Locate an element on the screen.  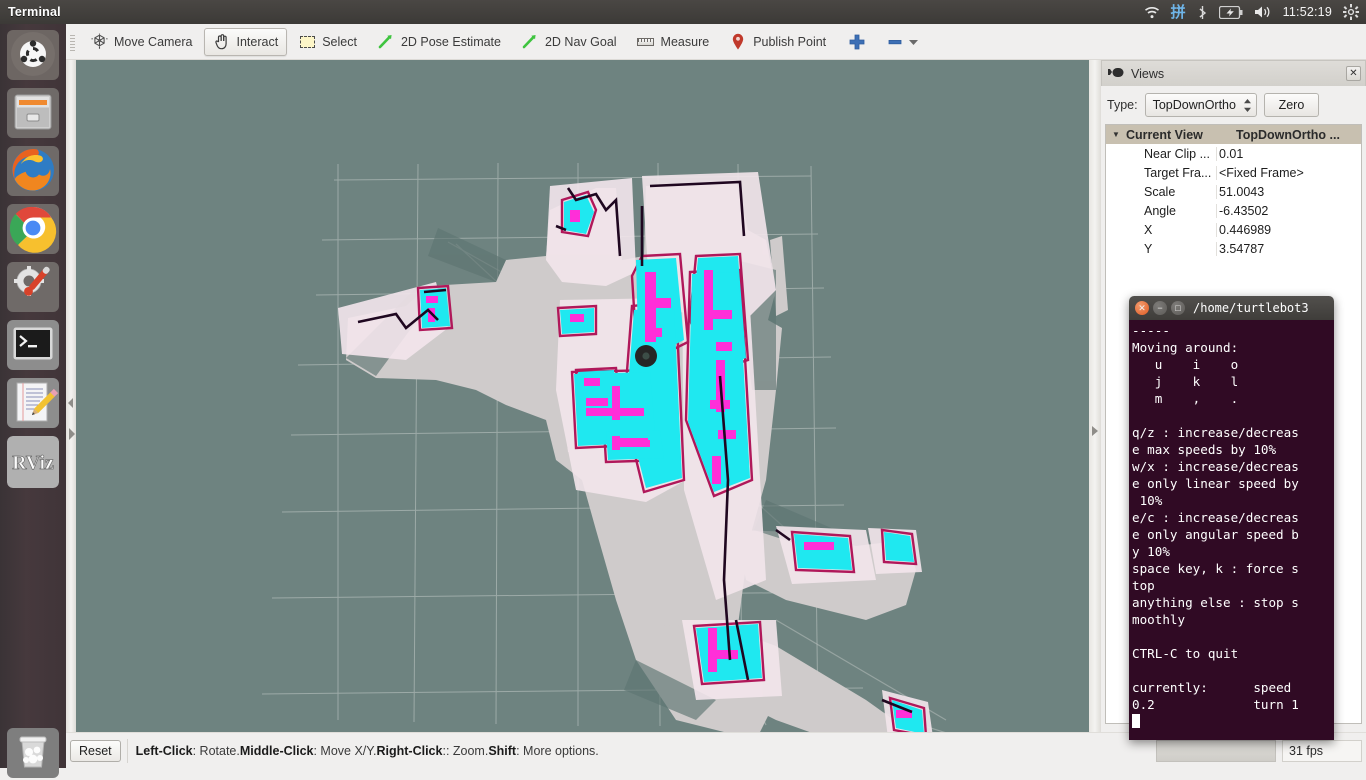
chrome-icon is located at coordinates (33, 230).